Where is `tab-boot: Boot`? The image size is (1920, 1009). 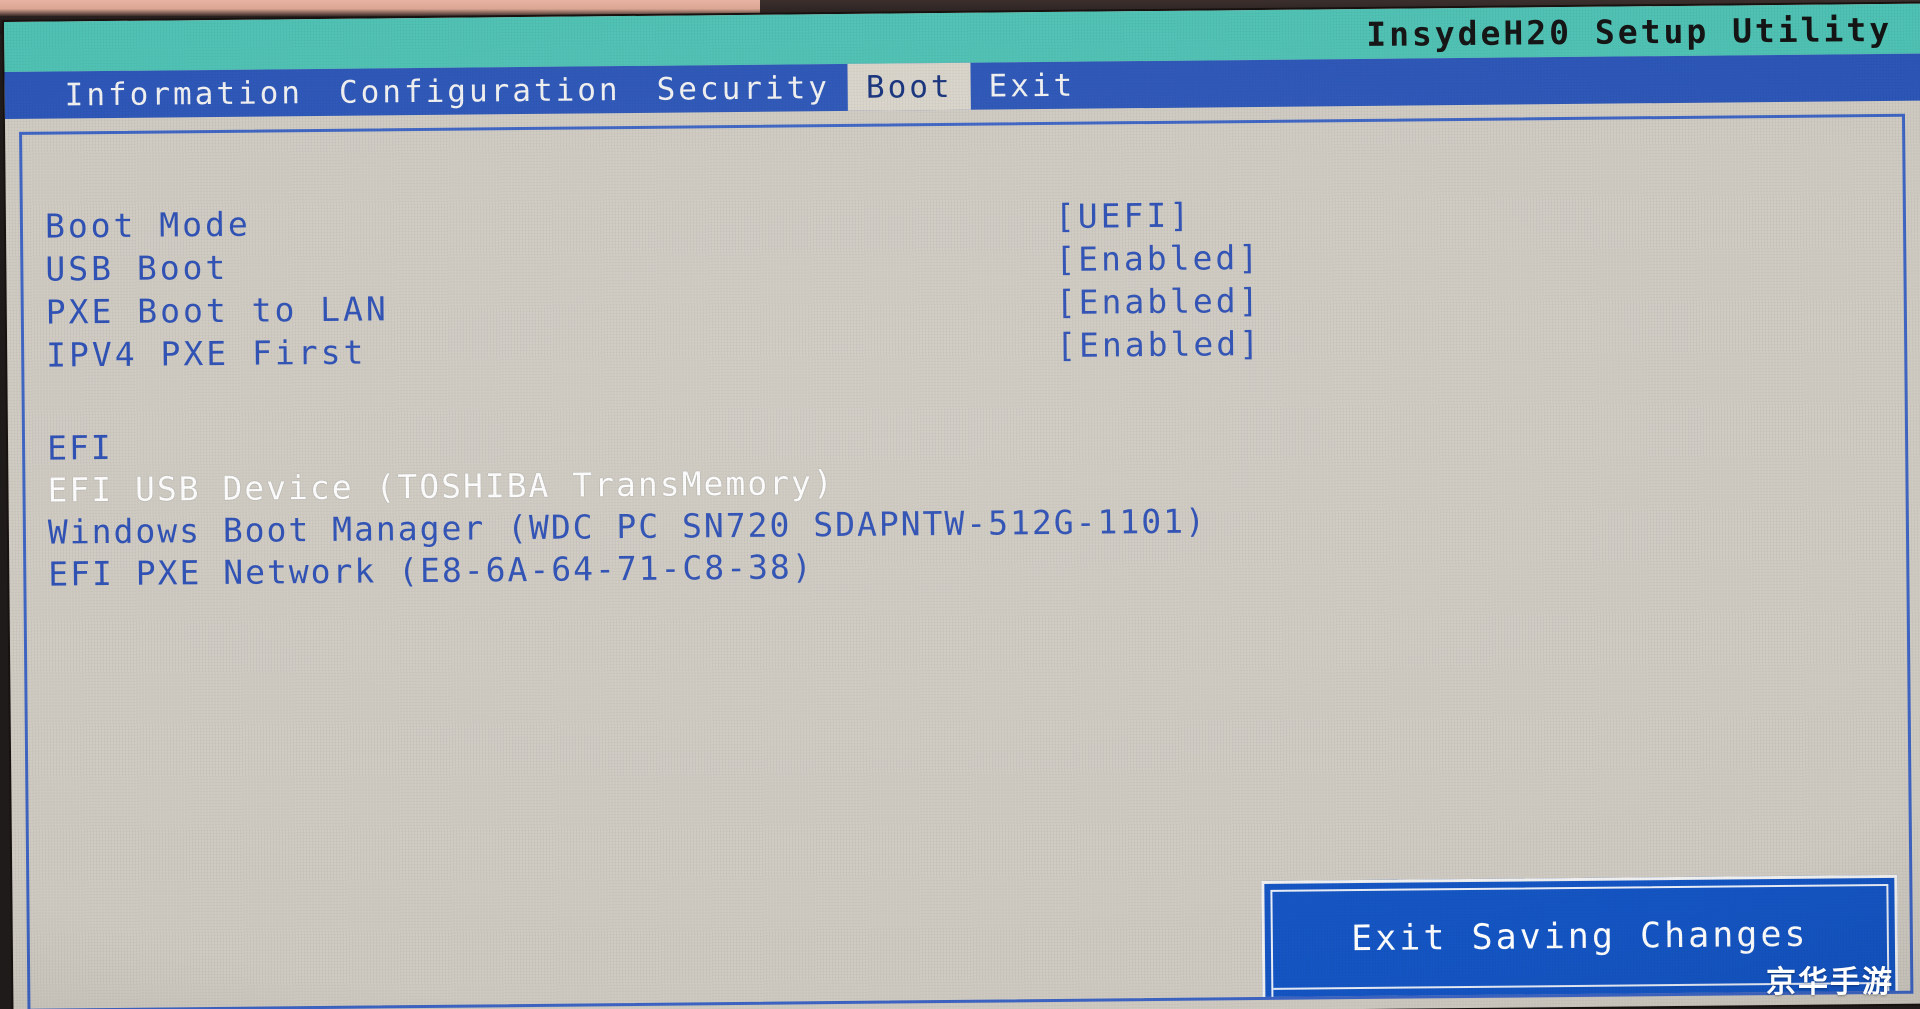
tab-boot: Boot is located at coordinates (909, 86).